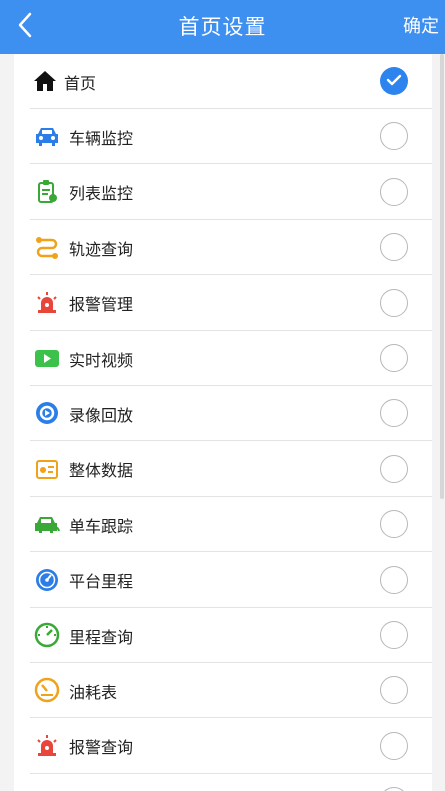  What do you see at coordinates (93, 692) in the screenshot?
I see `list-item-label: 油耗表` at bounding box center [93, 692].